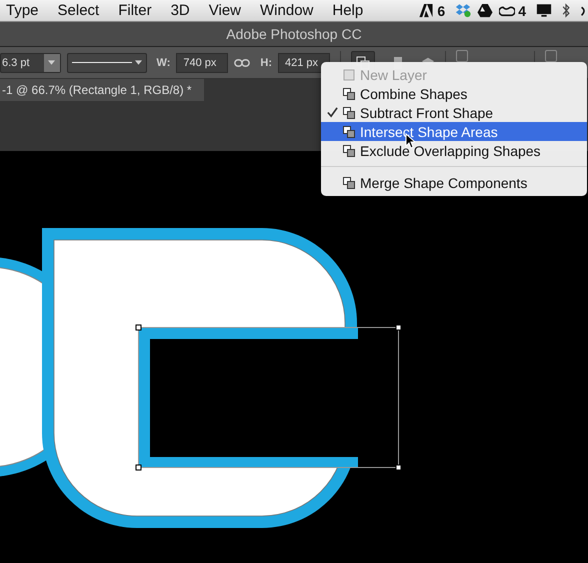 Image resolution: width=588 pixels, height=563 pixels. I want to click on window-title: Adobe Photoshop CC, so click(294, 34).